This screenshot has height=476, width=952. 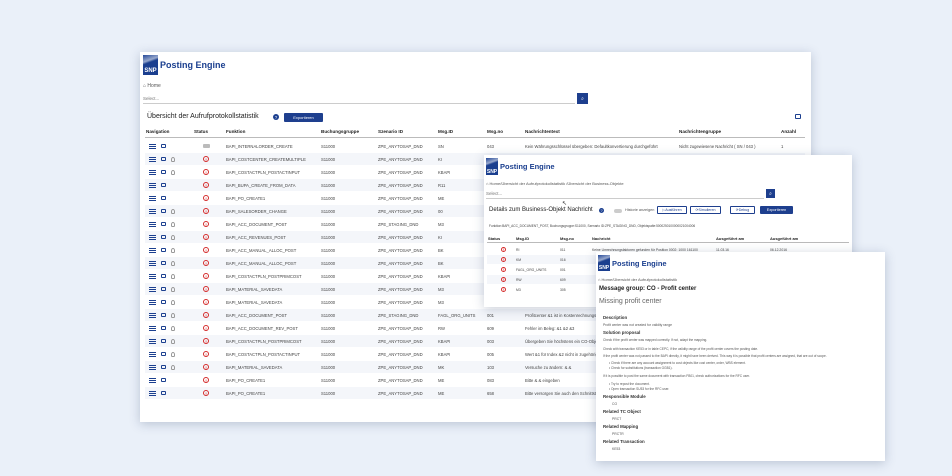 What do you see at coordinates (672, 210) in the screenshot?
I see `execute-button: ▷ Ausführen` at bounding box center [672, 210].